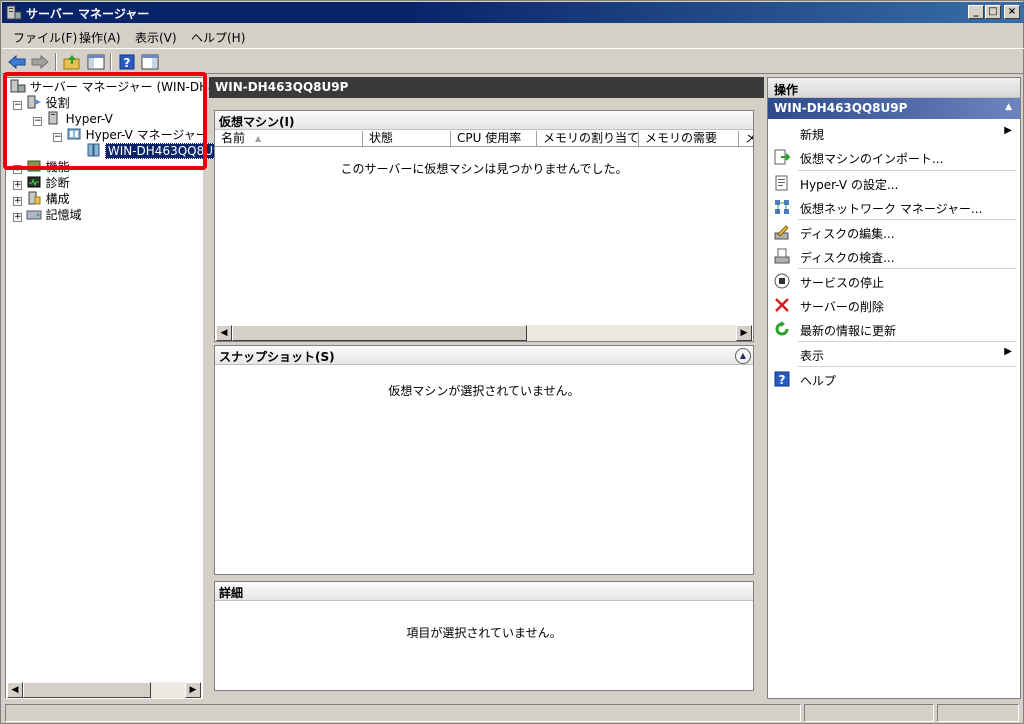 This screenshot has width=1024, height=724. What do you see at coordinates (812, 356) in the screenshot?
I see `action-label: 表示` at bounding box center [812, 356].